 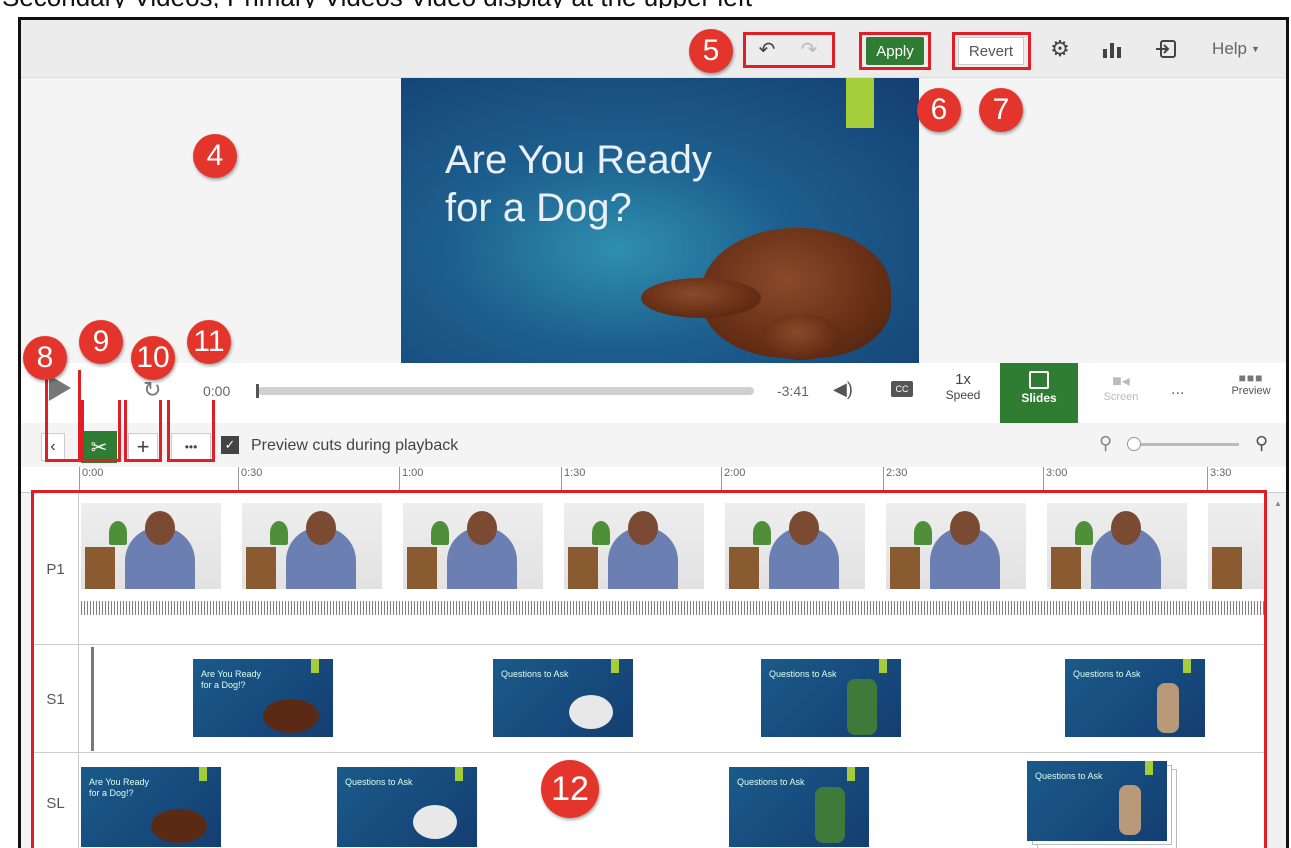 What do you see at coordinates (63, 416) in the screenshot?
I see `play-highlight` at bounding box center [63, 416].